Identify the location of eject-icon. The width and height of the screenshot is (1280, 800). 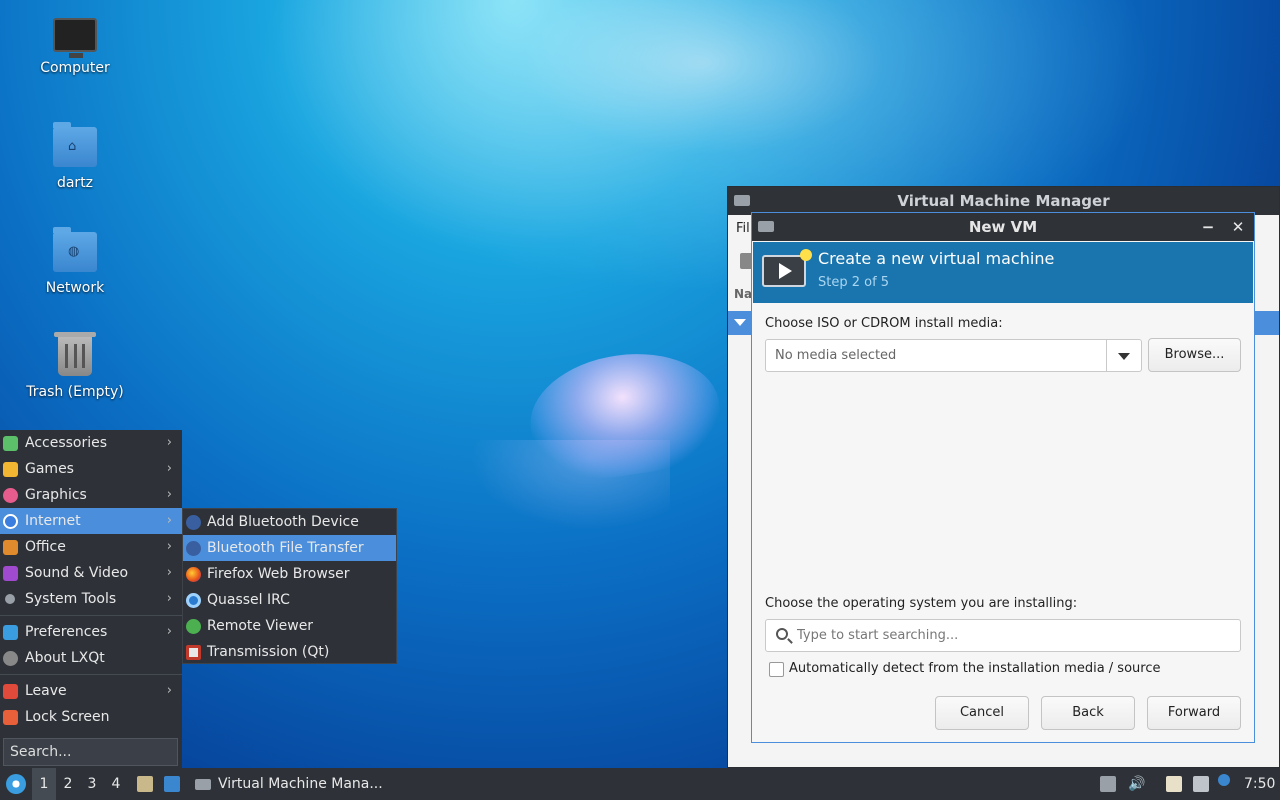
(1108, 784).